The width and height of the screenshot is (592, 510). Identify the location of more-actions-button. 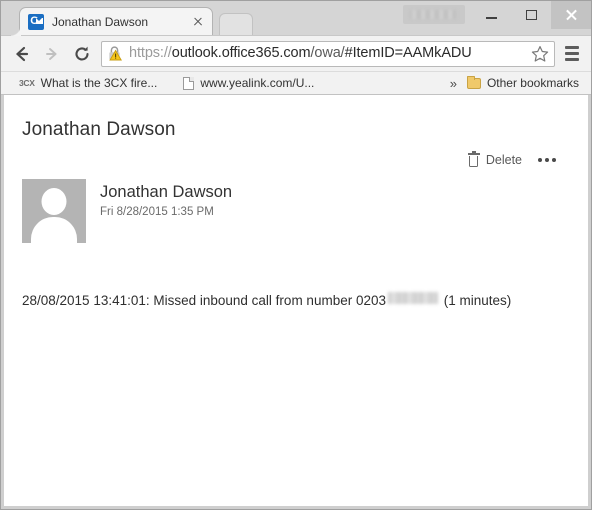
(547, 160).